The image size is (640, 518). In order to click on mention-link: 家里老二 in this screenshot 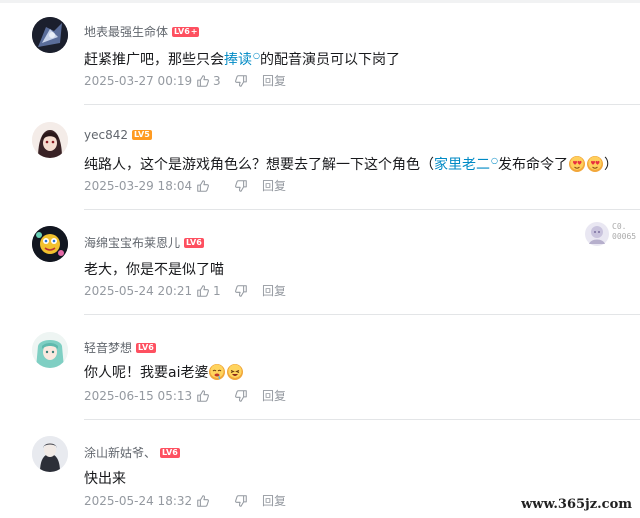, I will do `click(462, 165)`.